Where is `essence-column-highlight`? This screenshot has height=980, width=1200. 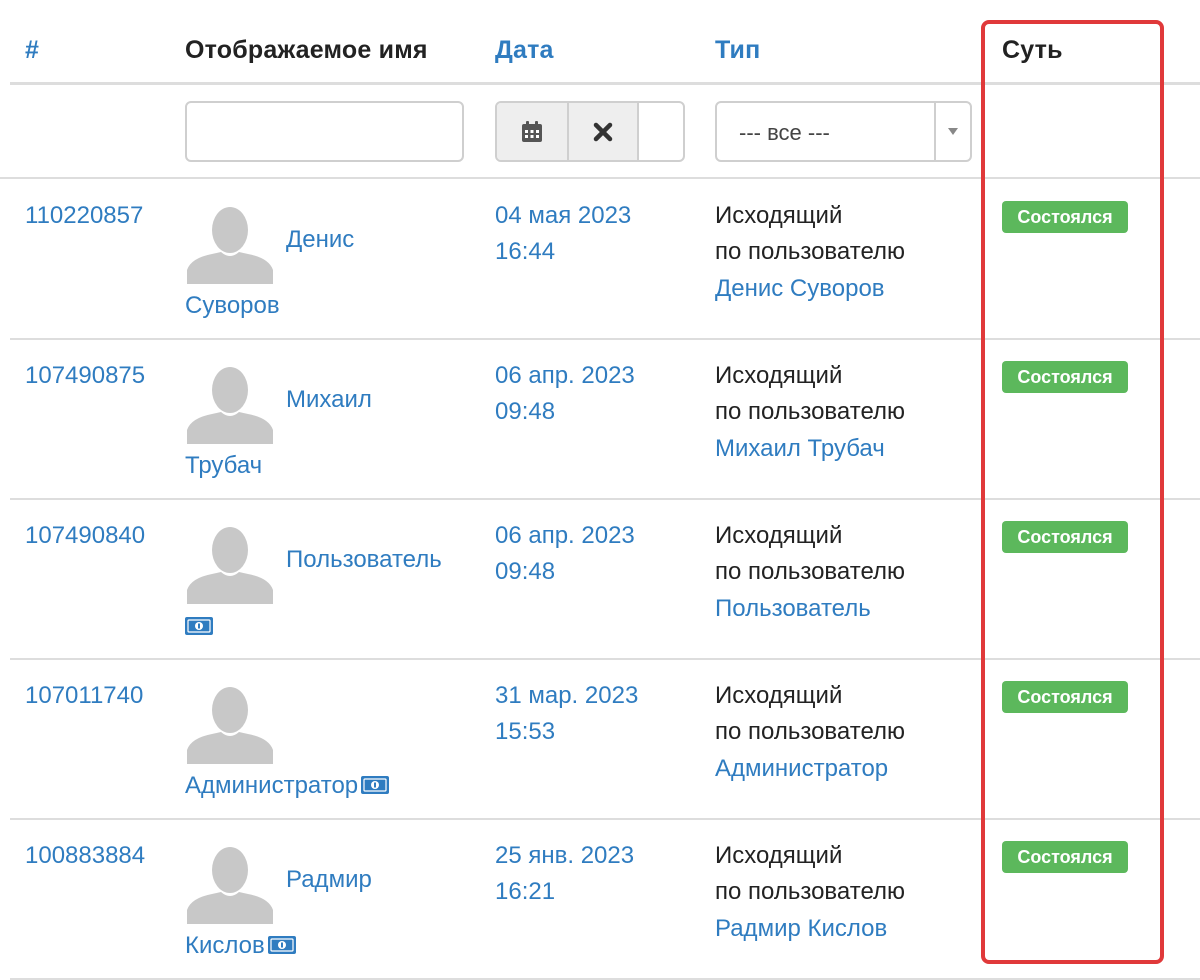 essence-column-highlight is located at coordinates (1072, 492).